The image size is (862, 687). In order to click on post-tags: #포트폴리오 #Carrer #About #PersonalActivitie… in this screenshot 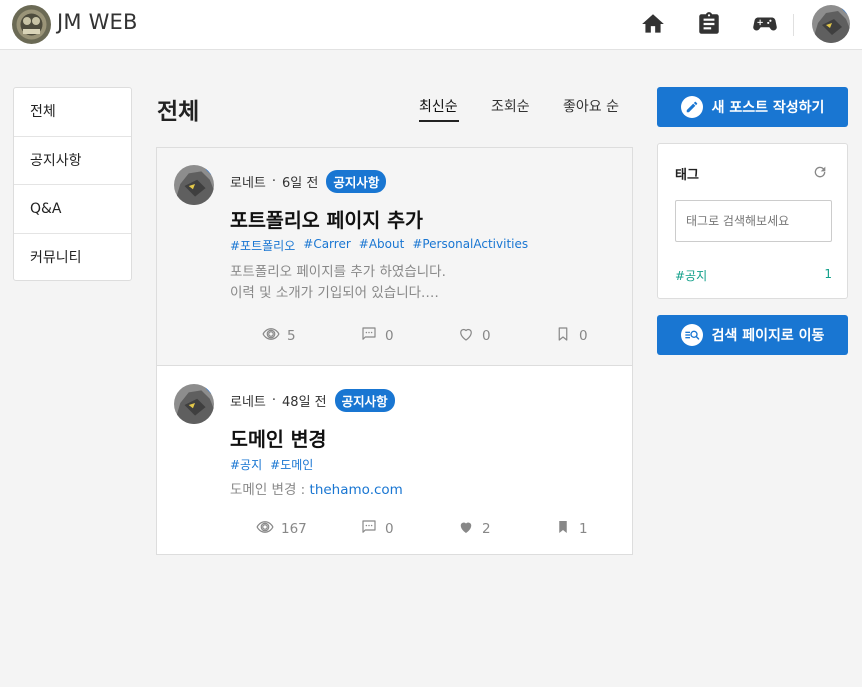, I will do `click(379, 245)`.